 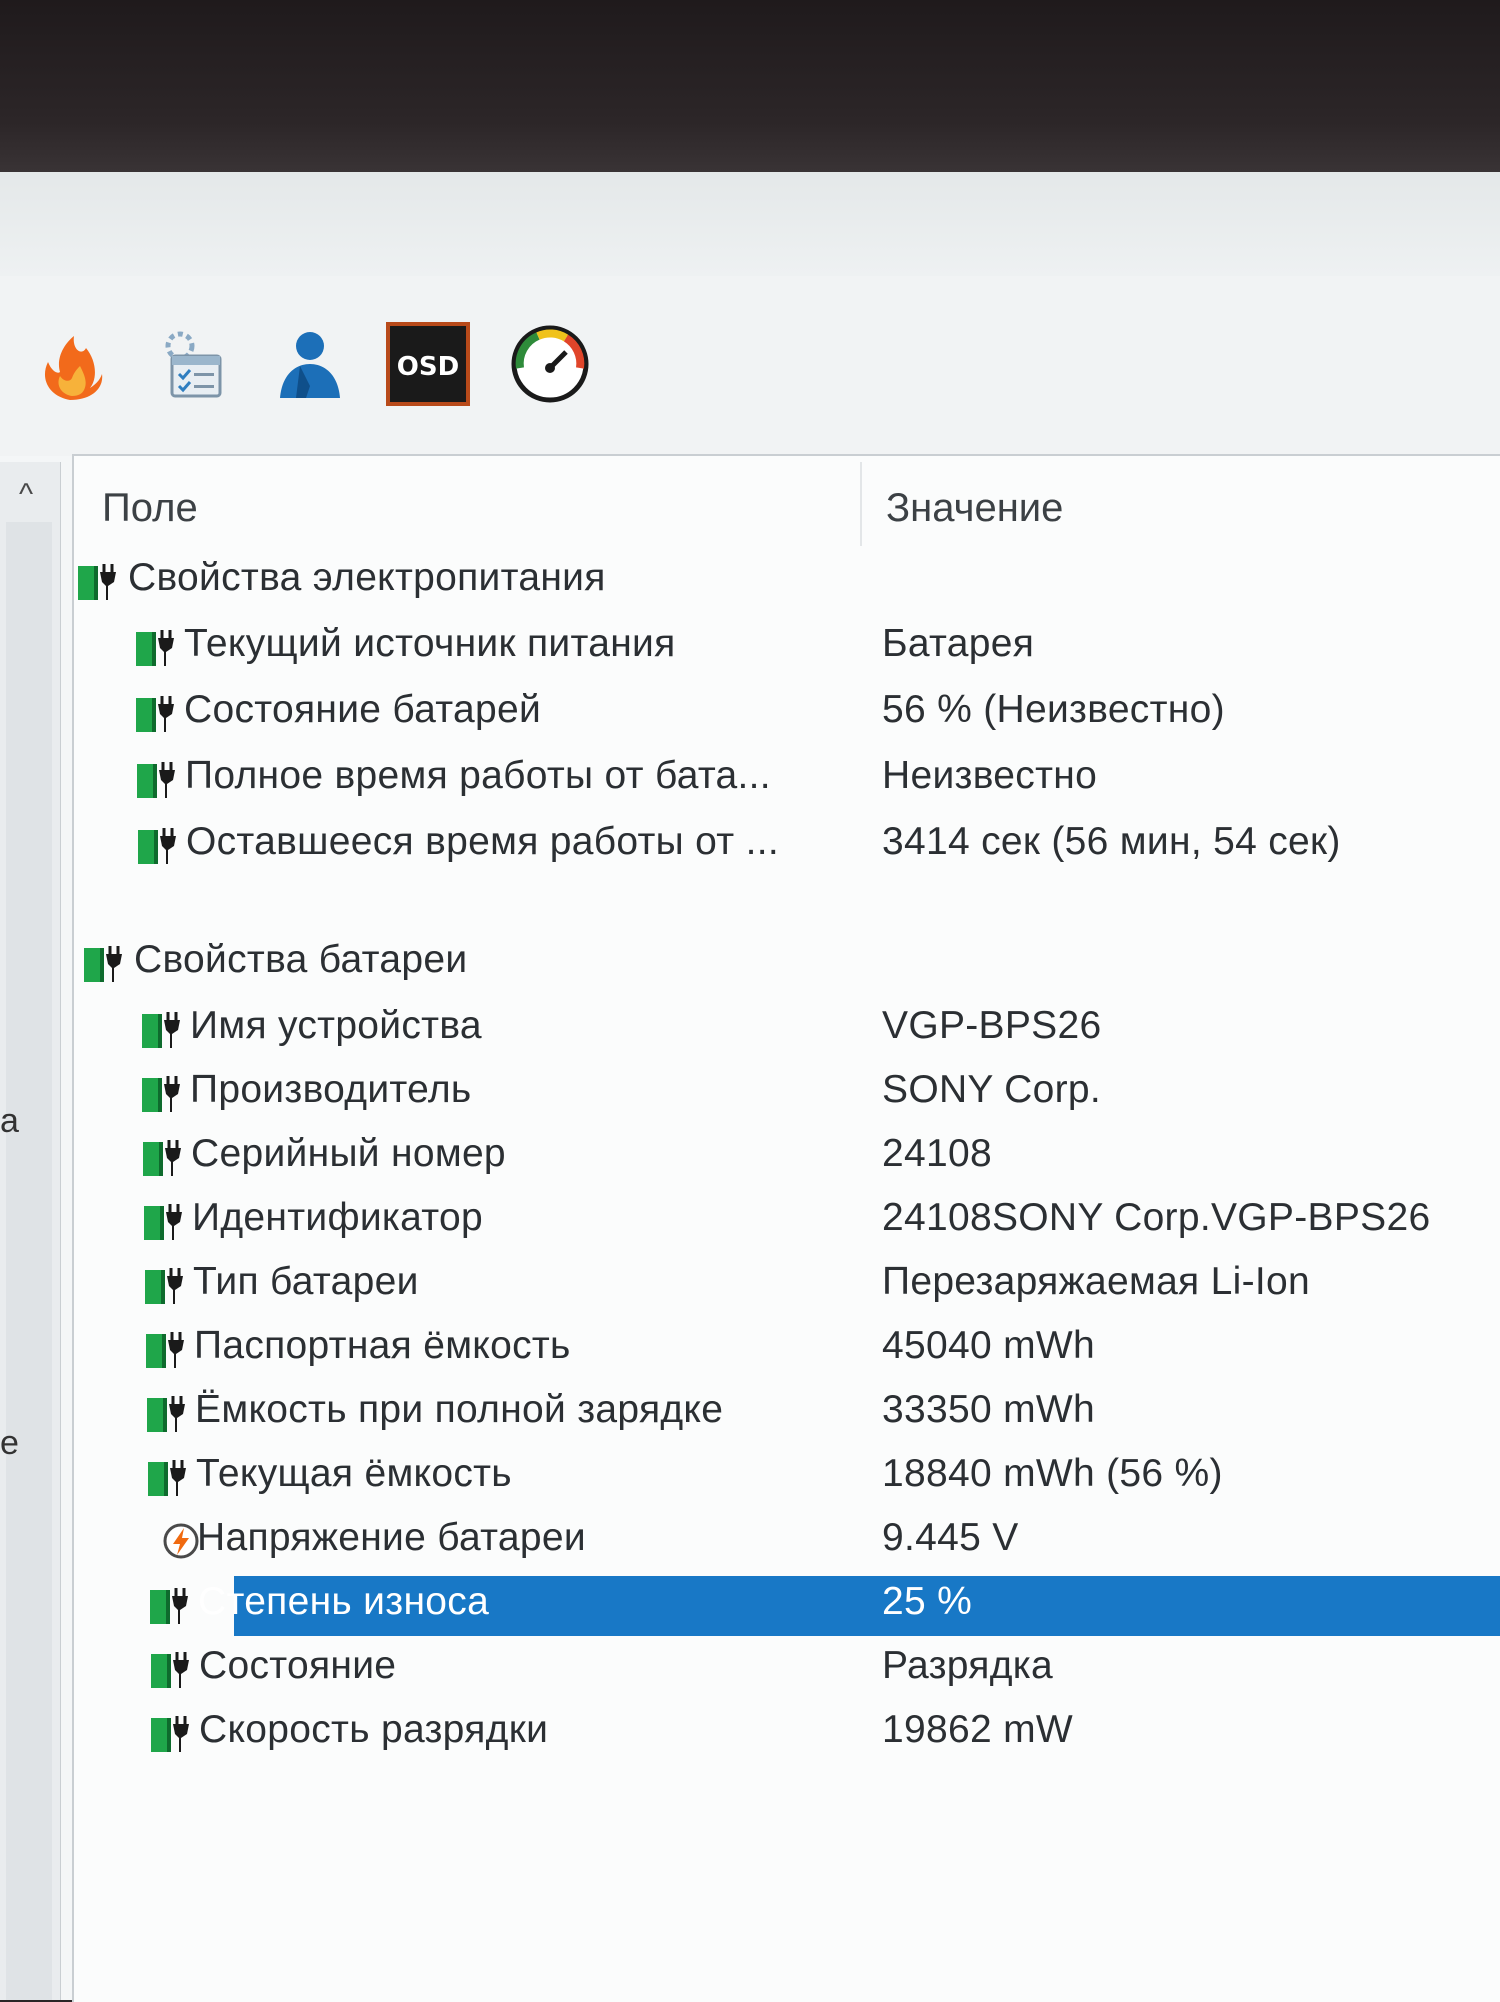 What do you see at coordinates (192, 364) in the screenshot?
I see `scheduler-icon` at bounding box center [192, 364].